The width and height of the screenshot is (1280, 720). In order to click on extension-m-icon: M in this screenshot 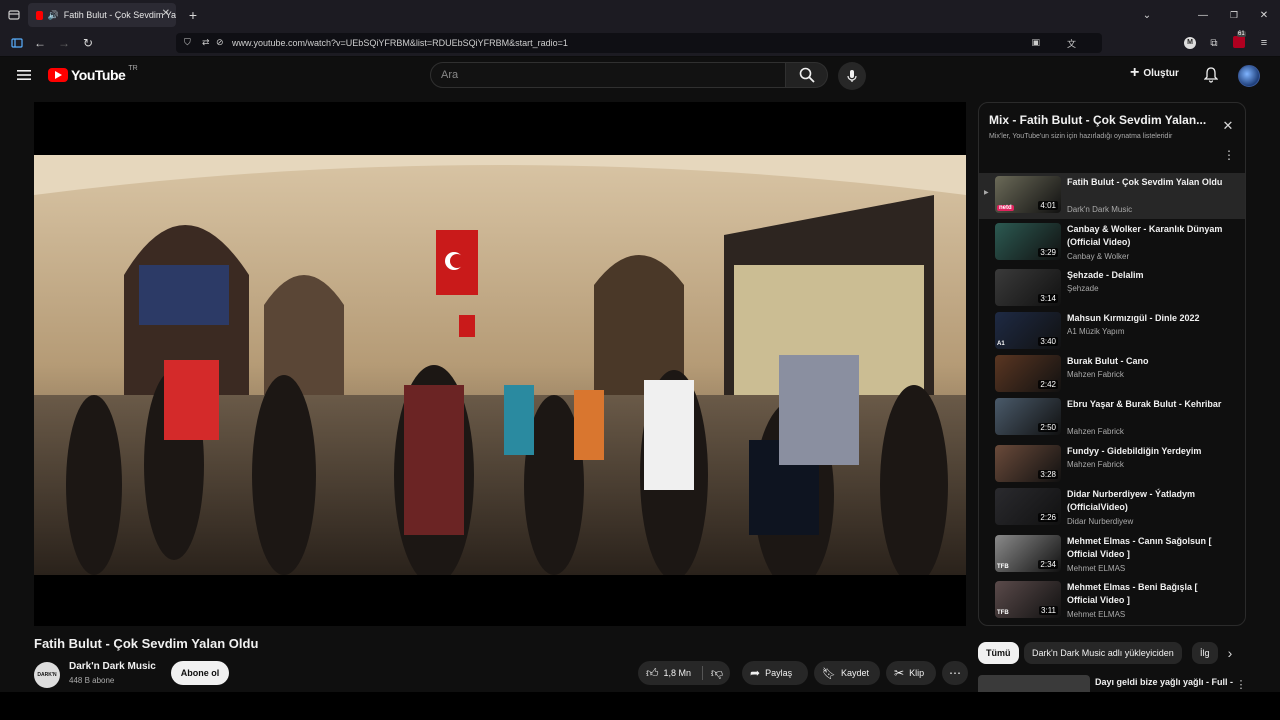, I will do `click(1190, 43)`.